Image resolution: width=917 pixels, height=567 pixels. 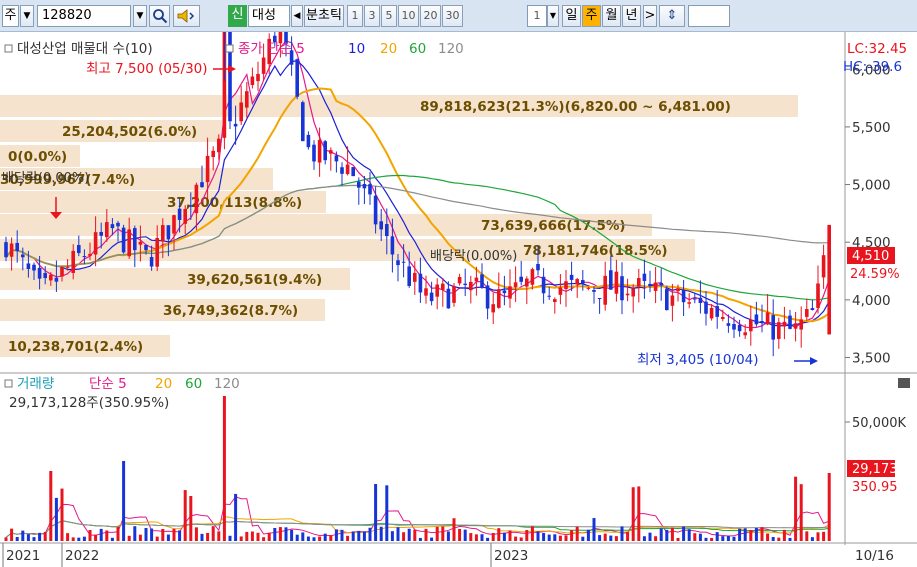 What do you see at coordinates (537, 16) in the screenshot?
I see `count-field: 1` at bounding box center [537, 16].